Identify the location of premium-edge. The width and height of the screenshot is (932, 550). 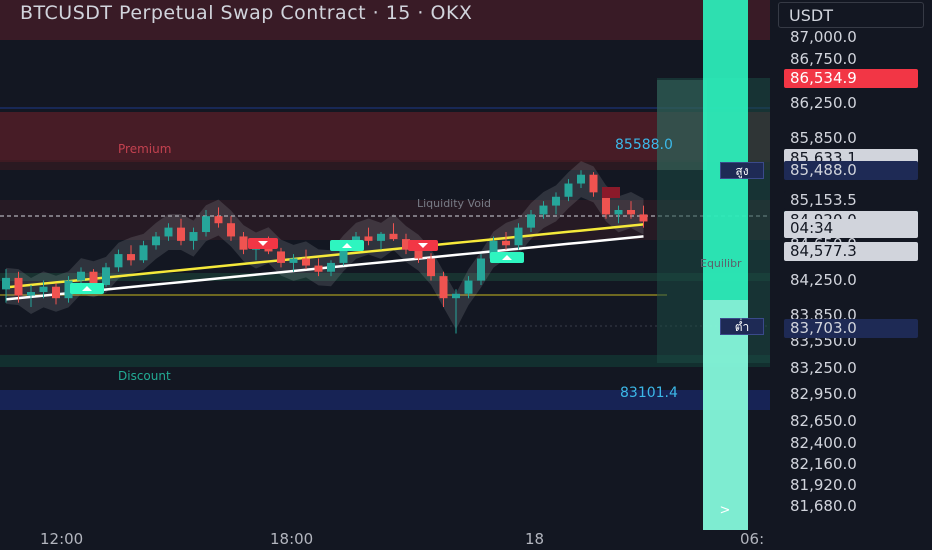
(385, 165).